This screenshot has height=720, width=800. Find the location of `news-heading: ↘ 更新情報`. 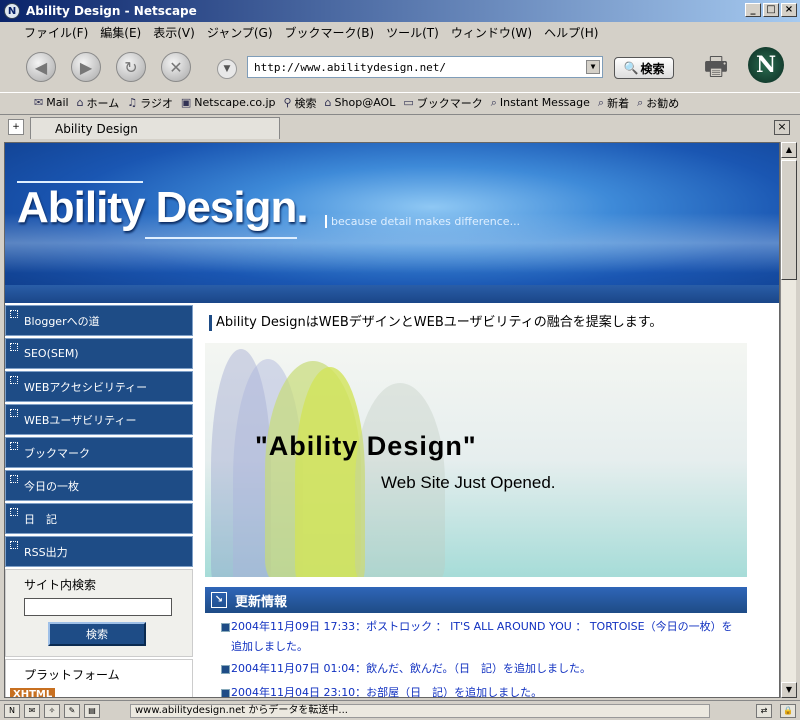

news-heading: ↘ 更新情報 is located at coordinates (476, 600).